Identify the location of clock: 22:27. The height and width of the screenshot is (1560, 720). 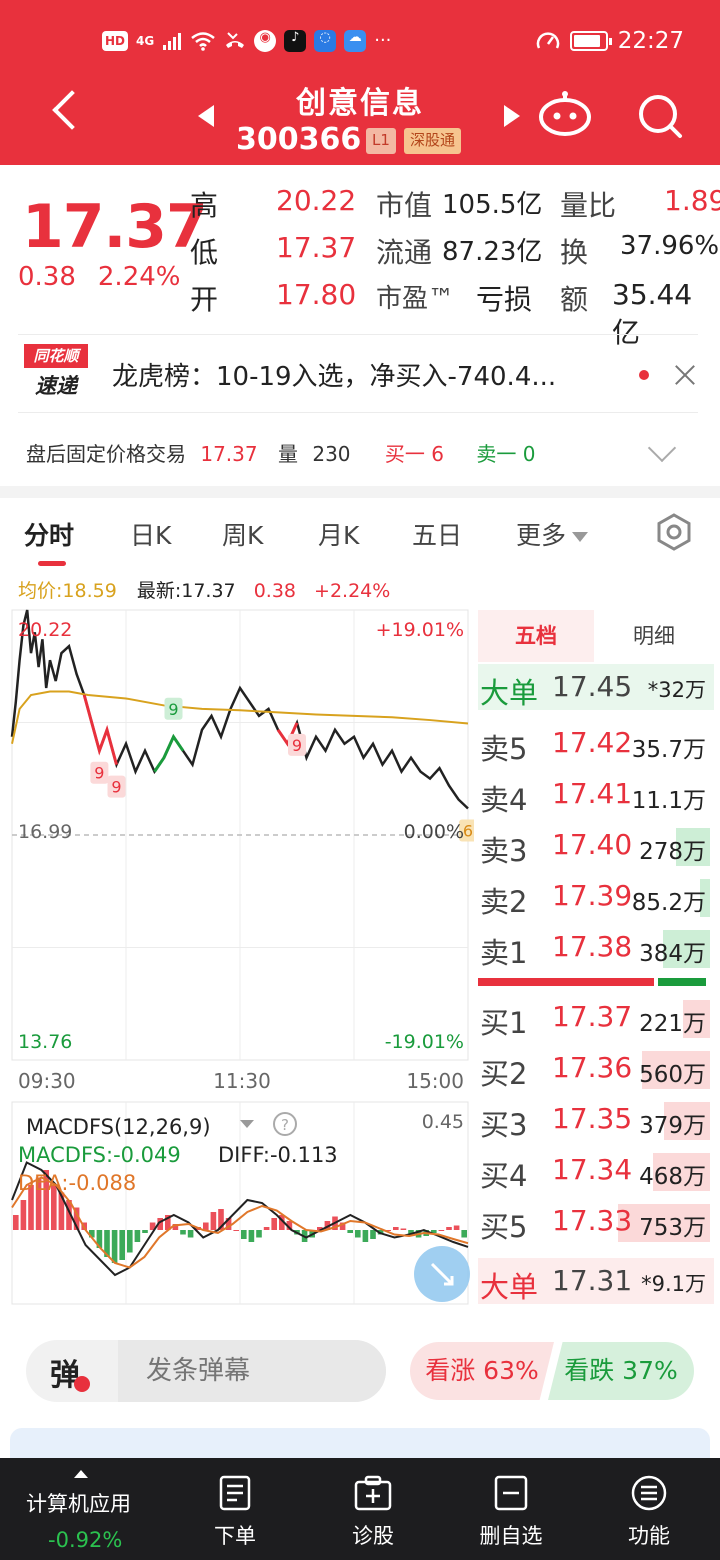
(650, 41).